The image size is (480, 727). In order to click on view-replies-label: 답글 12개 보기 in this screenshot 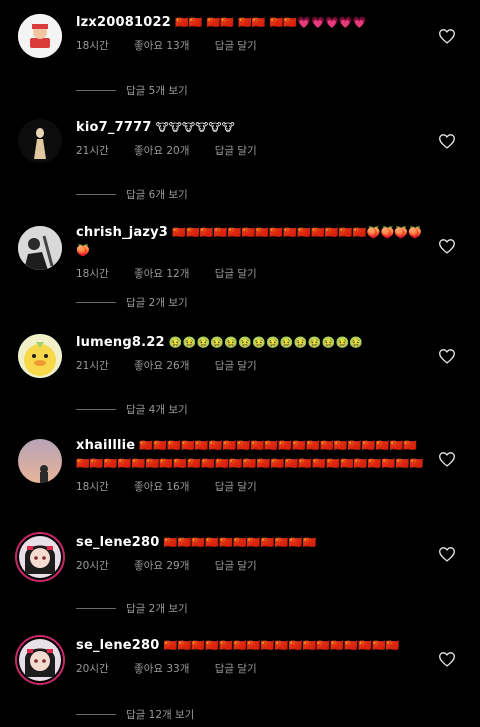, I will do `click(160, 715)`.